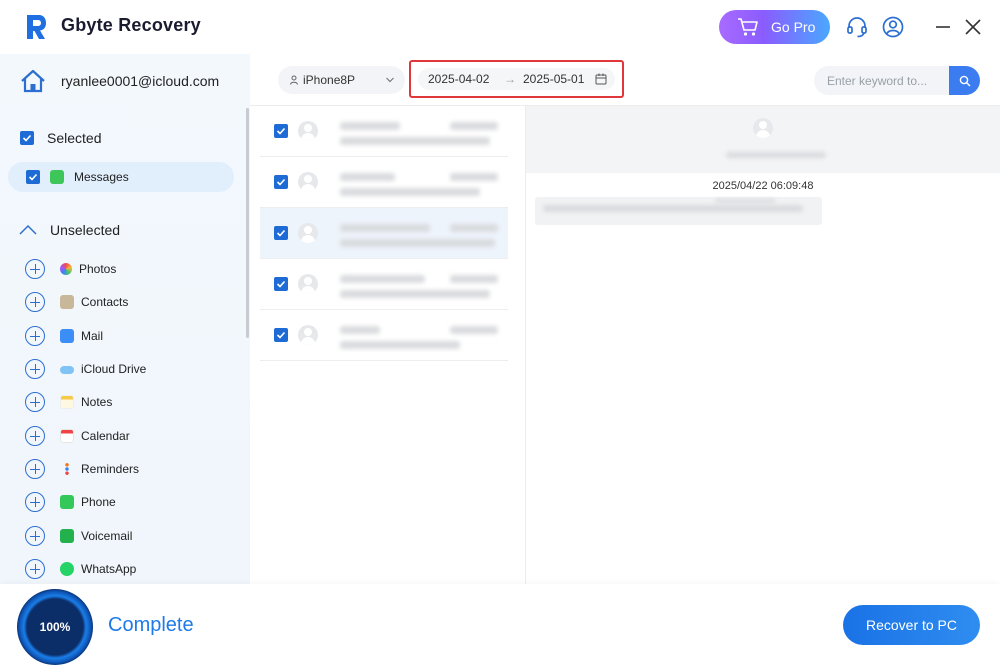 Image resolution: width=1000 pixels, height=667 pixels. I want to click on sidebar-scrollbar, so click(247, 223).